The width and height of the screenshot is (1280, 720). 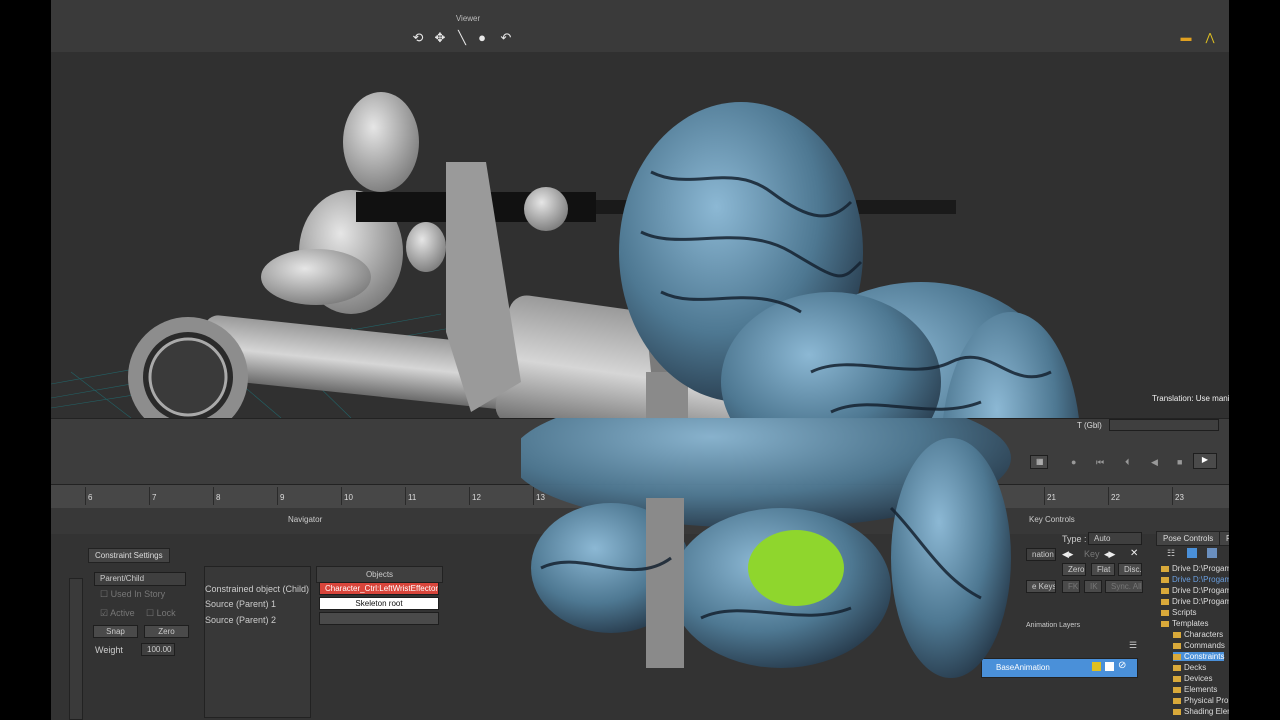 What do you see at coordinates (1109, 554) in the screenshot?
I see `next-key-button: ◂▶` at bounding box center [1109, 554].